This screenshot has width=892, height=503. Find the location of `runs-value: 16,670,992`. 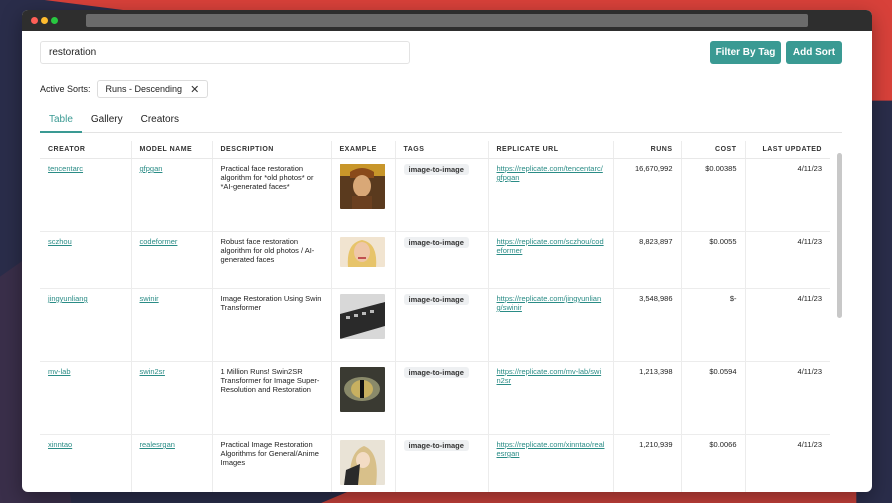

runs-value: 16,670,992 is located at coordinates (647, 195).